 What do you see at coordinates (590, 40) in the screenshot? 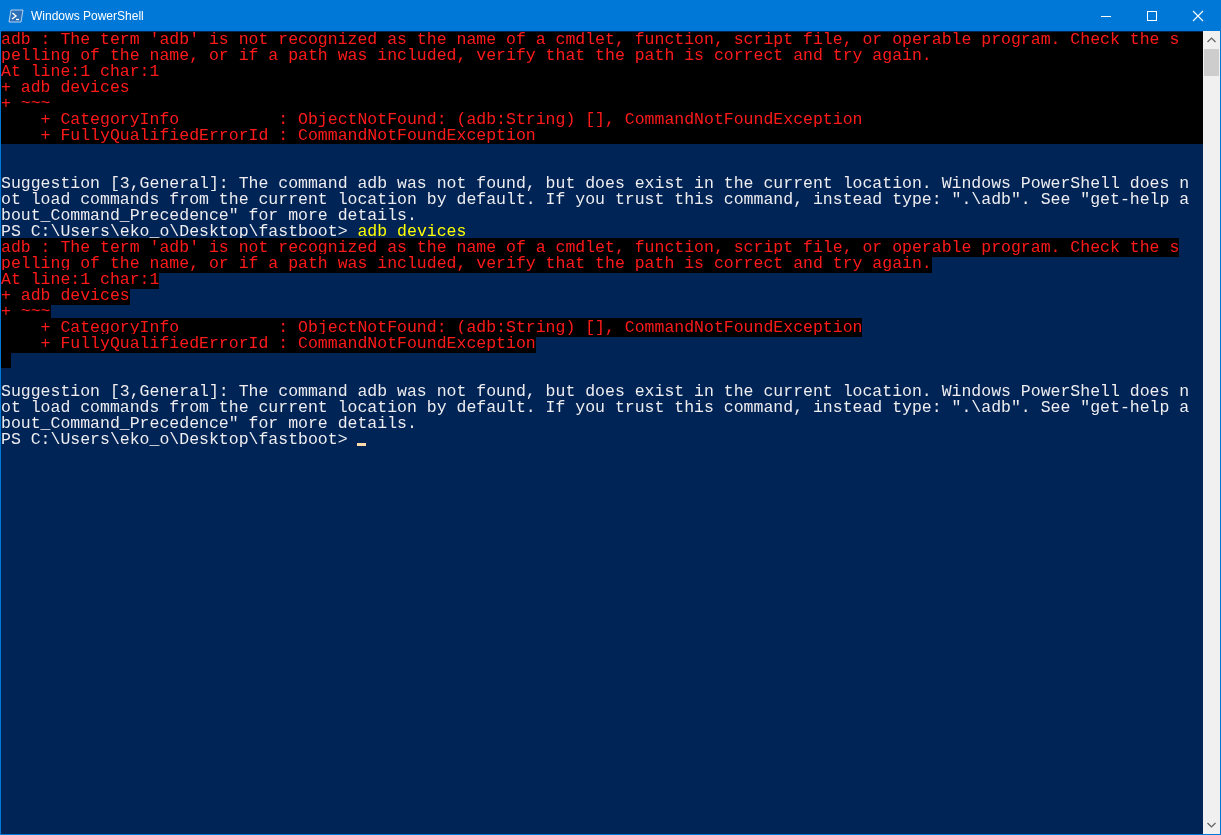
I see `error-text: adb : The term 'adb' is not recognized as the name of a cmdlet, function, script file, or operable program. Check the s` at bounding box center [590, 40].